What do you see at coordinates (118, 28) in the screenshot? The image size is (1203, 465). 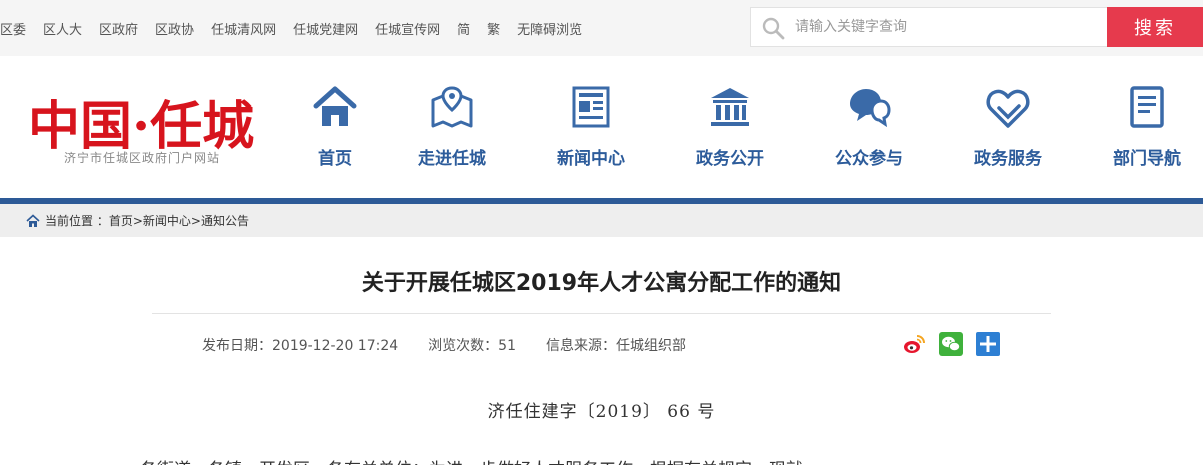 I see `top-link-district-government: 区政府` at bounding box center [118, 28].